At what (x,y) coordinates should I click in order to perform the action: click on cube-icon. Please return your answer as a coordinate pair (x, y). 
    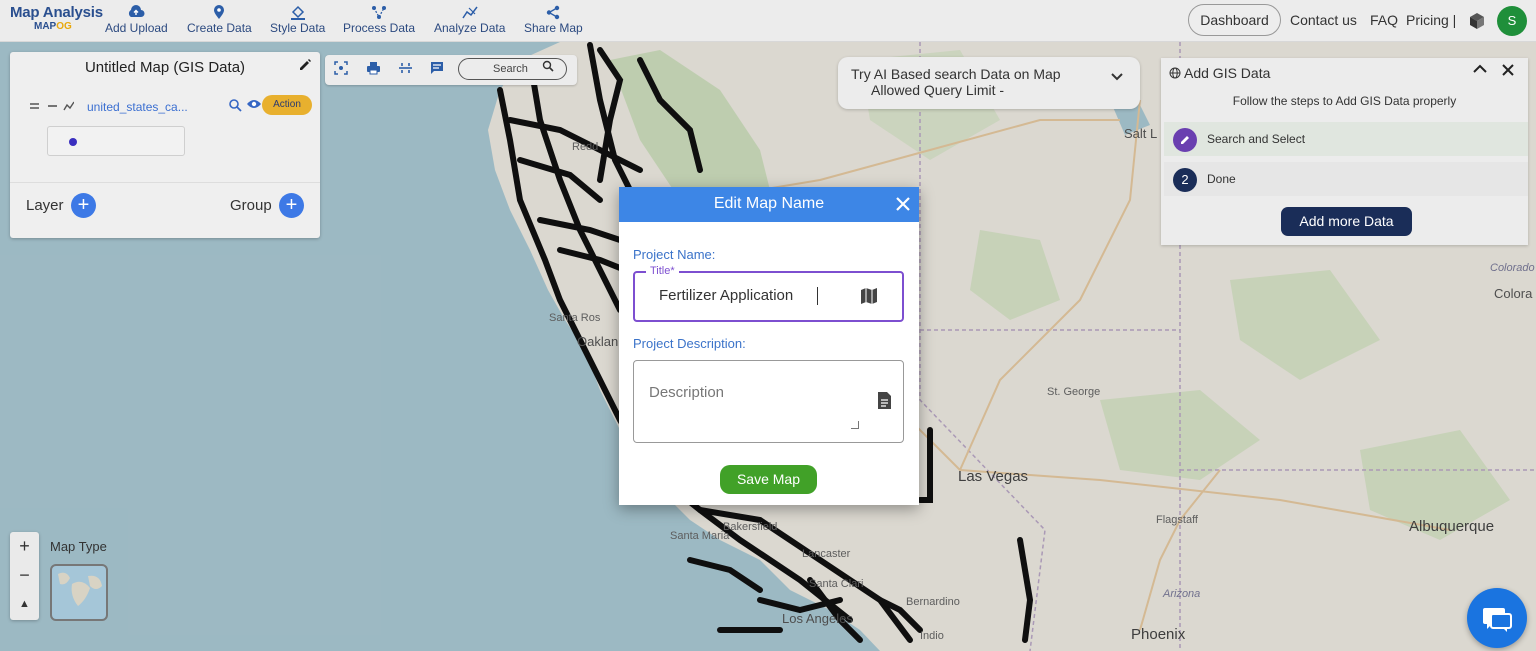
    Looking at the image, I should click on (1477, 21).